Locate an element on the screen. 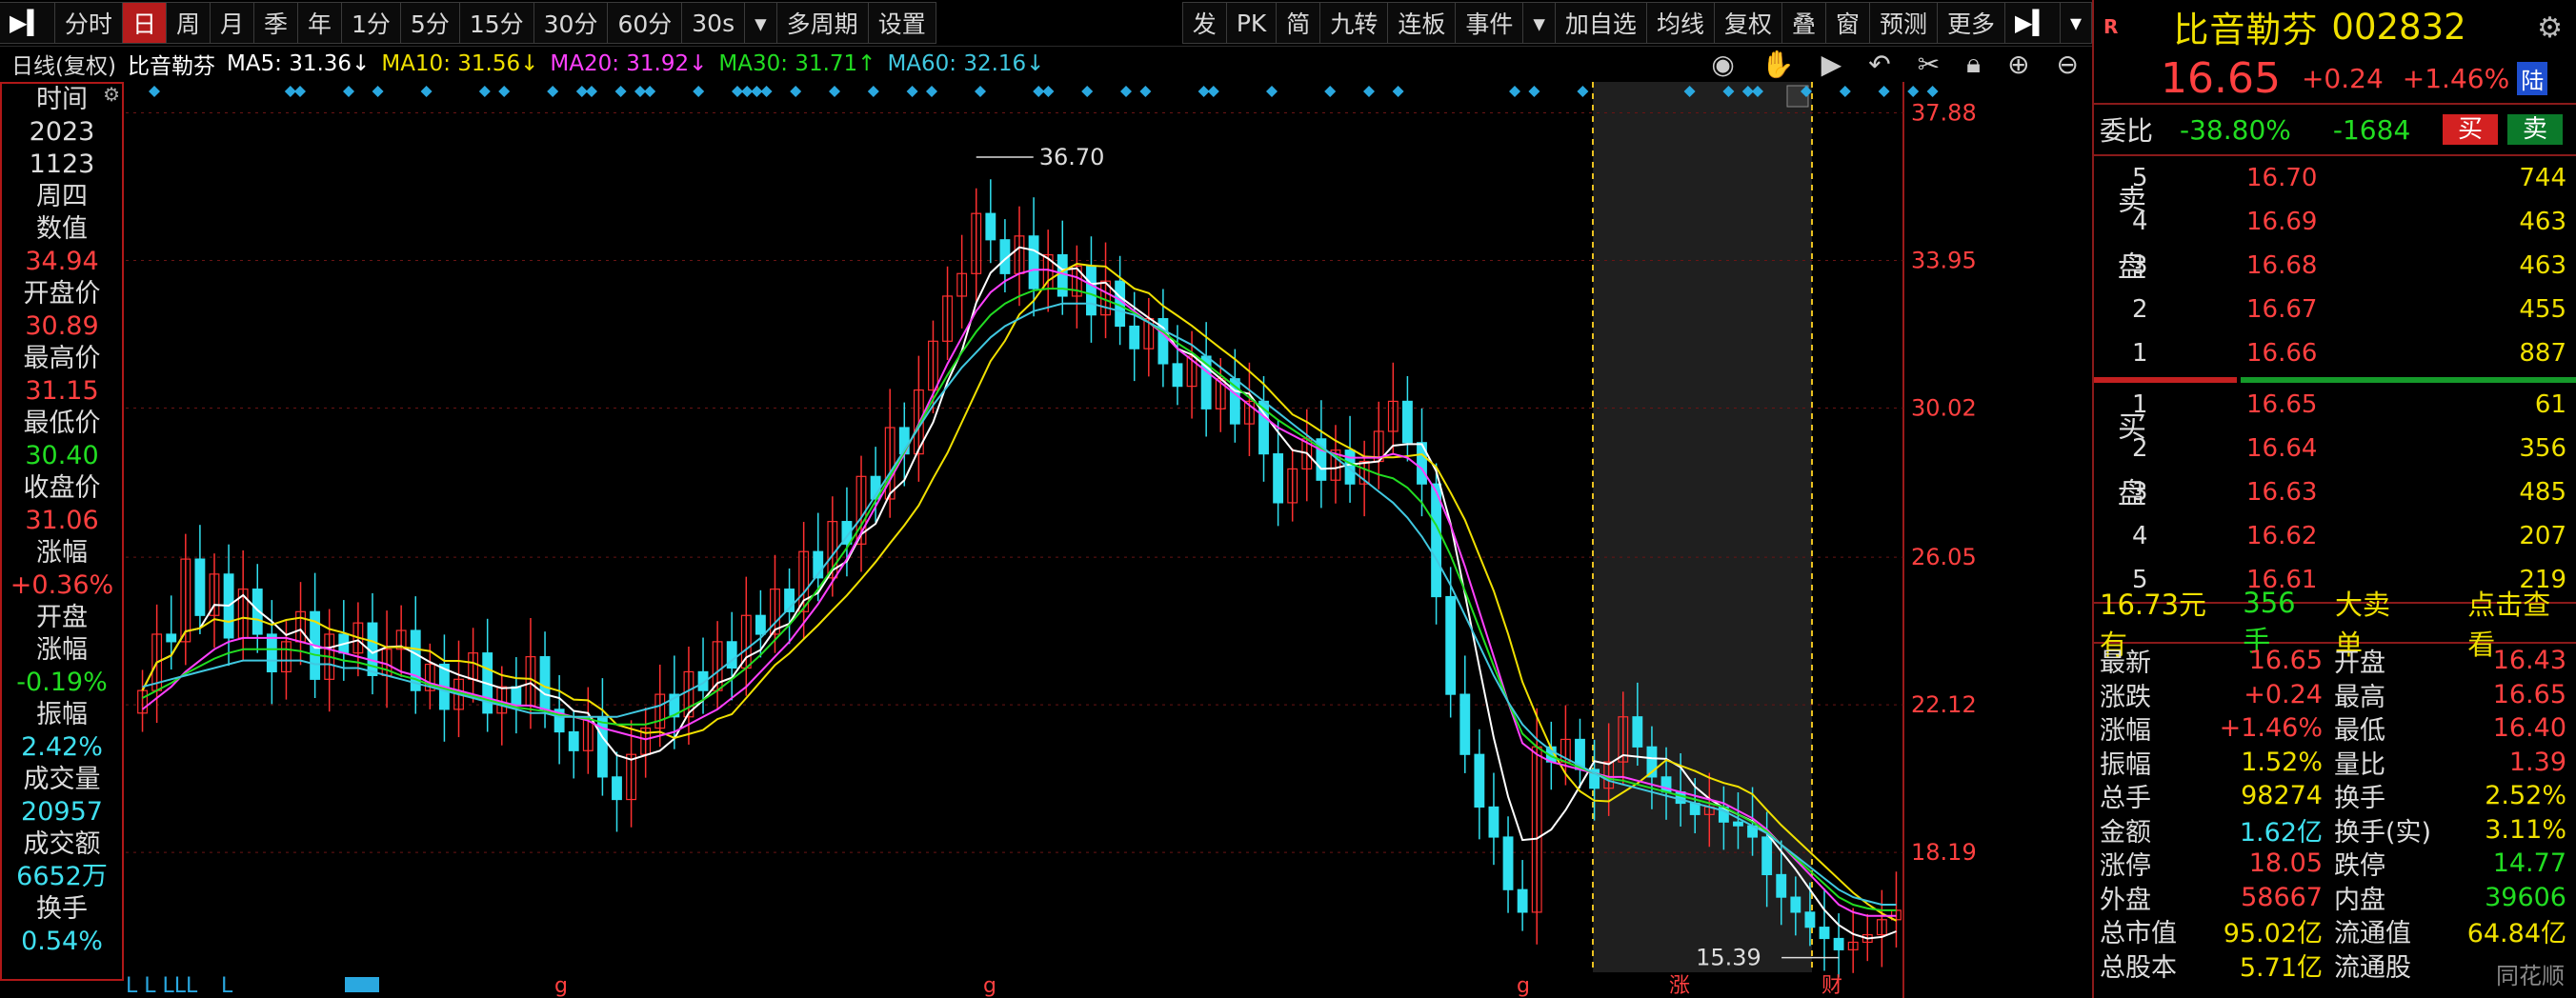 The width and height of the screenshot is (2576, 998). play-icon: ▶ is located at coordinates (1832, 64).